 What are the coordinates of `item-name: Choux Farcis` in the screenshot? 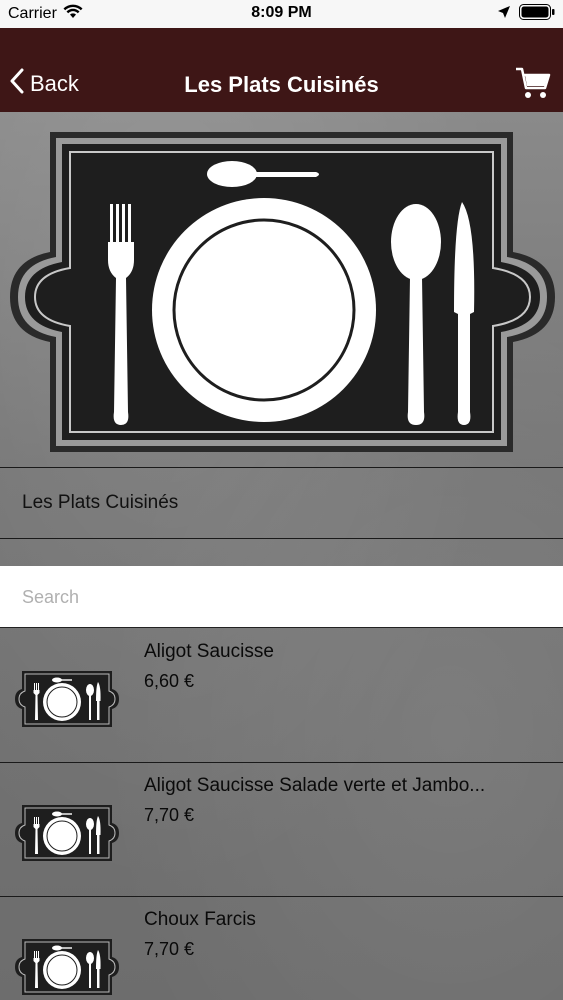 It's located at (200, 919).